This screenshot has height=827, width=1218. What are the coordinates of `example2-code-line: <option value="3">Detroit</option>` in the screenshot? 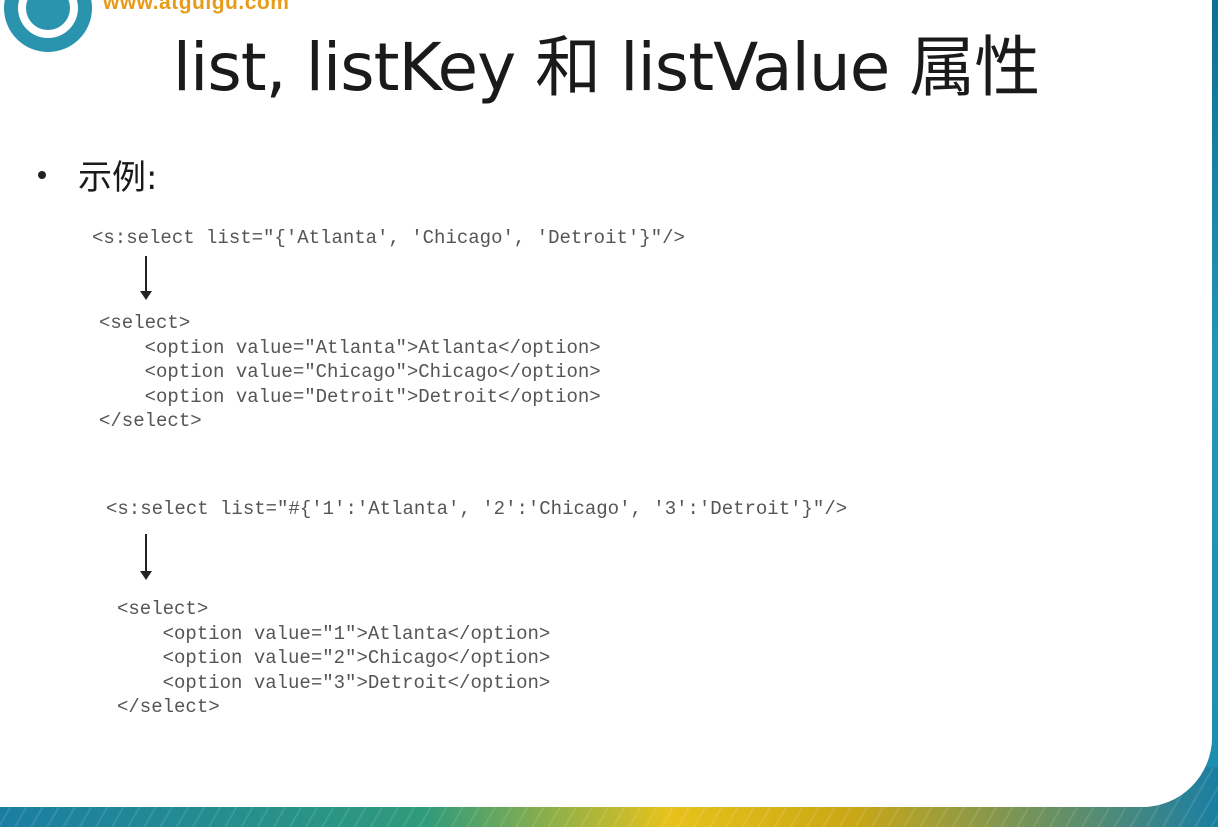 It's located at (334, 682).